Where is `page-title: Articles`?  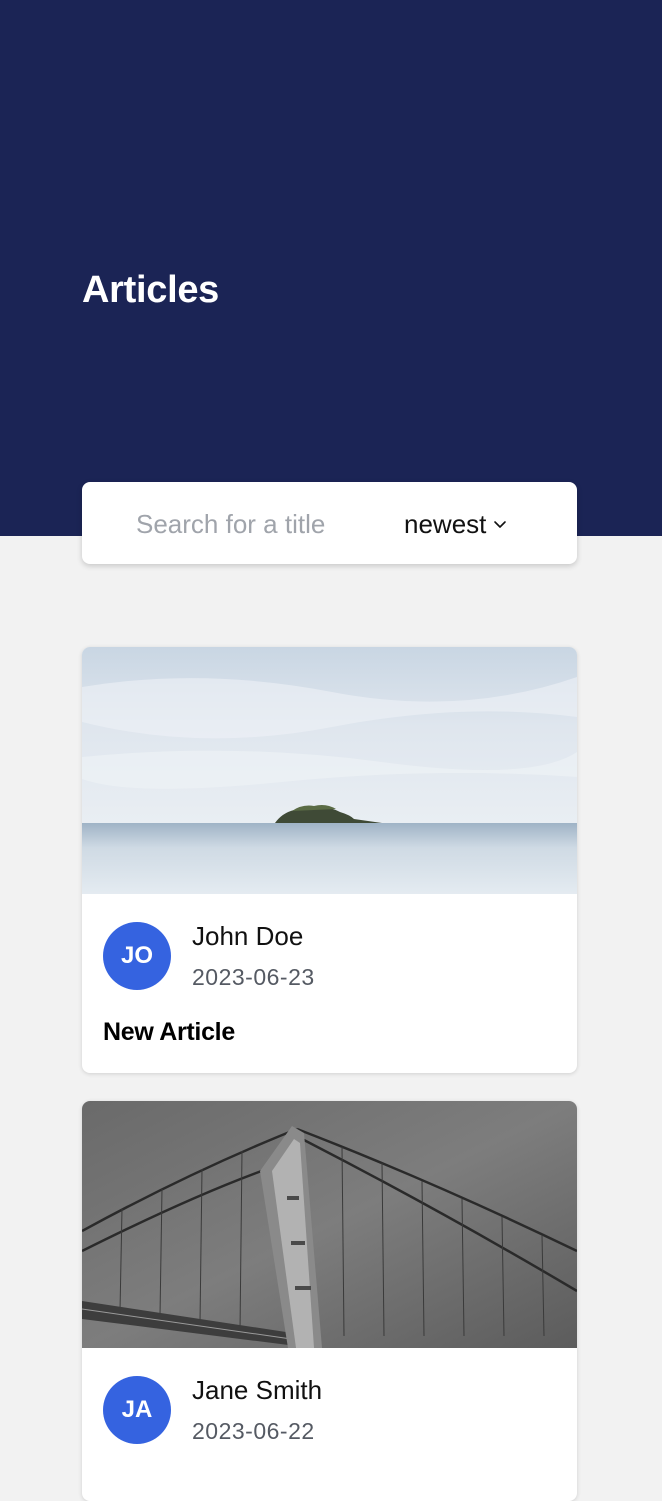
page-title: Articles is located at coordinates (151, 290).